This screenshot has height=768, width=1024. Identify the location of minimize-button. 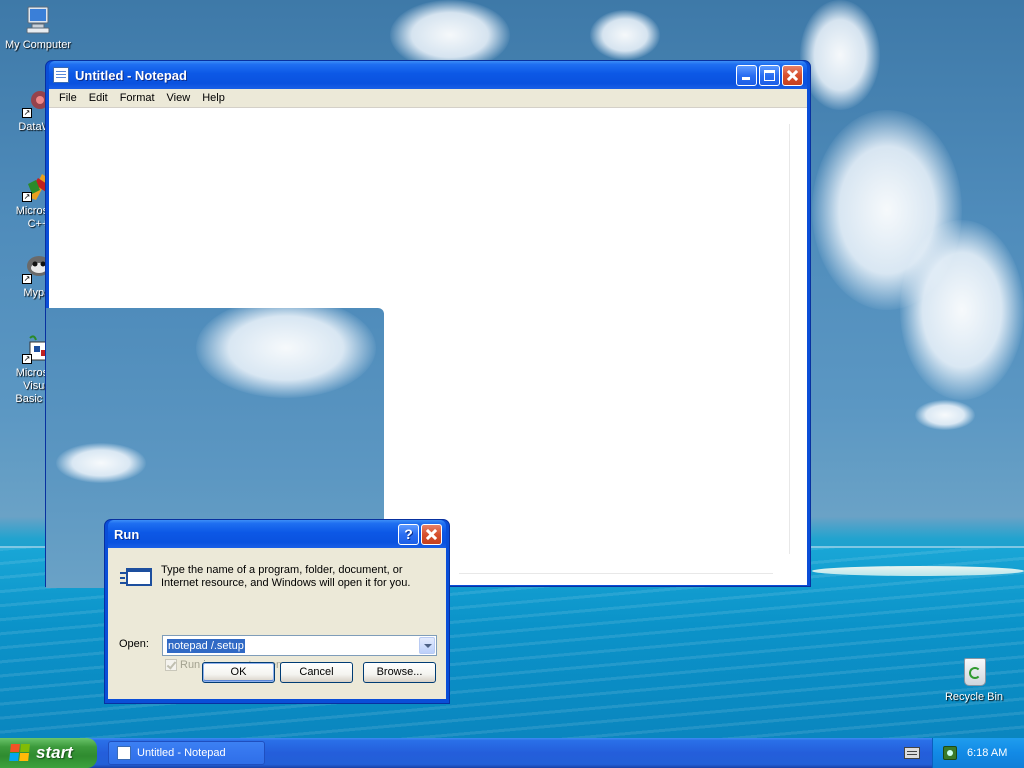
(746, 75).